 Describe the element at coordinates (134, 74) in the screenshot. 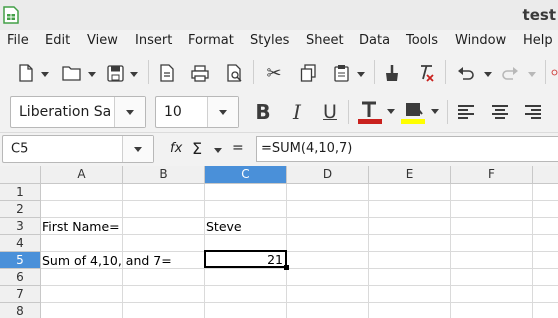

I see `save-dropdown-arrow` at that location.